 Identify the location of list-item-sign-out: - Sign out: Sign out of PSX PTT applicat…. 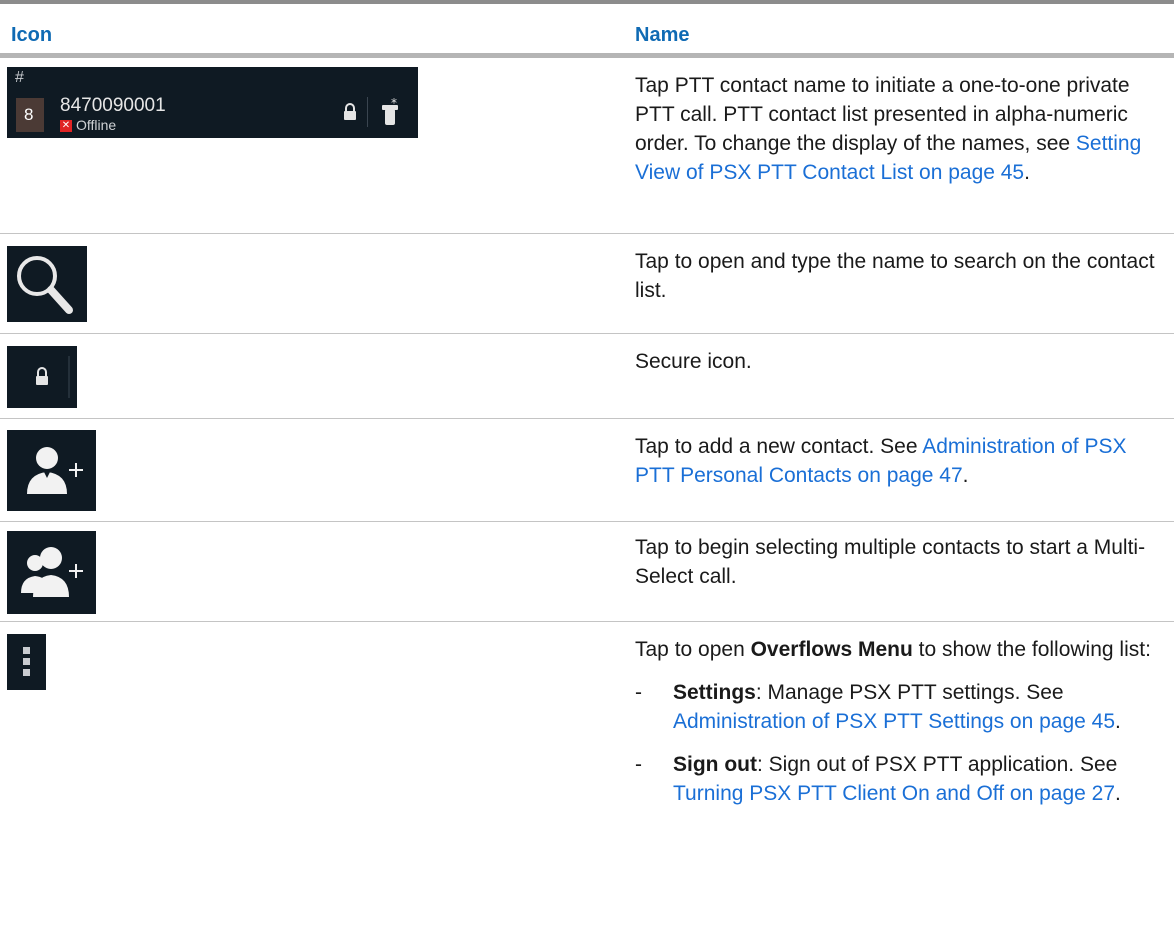
(878, 779).